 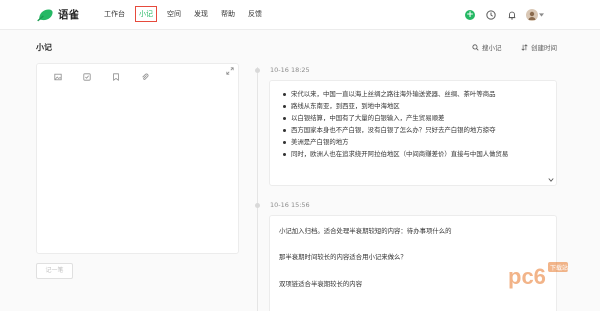 What do you see at coordinates (68, 15) in the screenshot?
I see `app-name: 语雀` at bounding box center [68, 15].